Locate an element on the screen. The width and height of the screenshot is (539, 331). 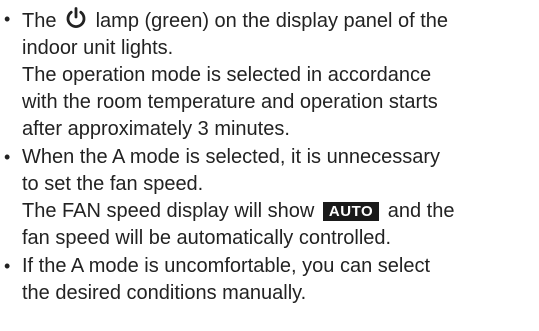
text-line: indoor unit lights. is located at coordinates (98, 48).